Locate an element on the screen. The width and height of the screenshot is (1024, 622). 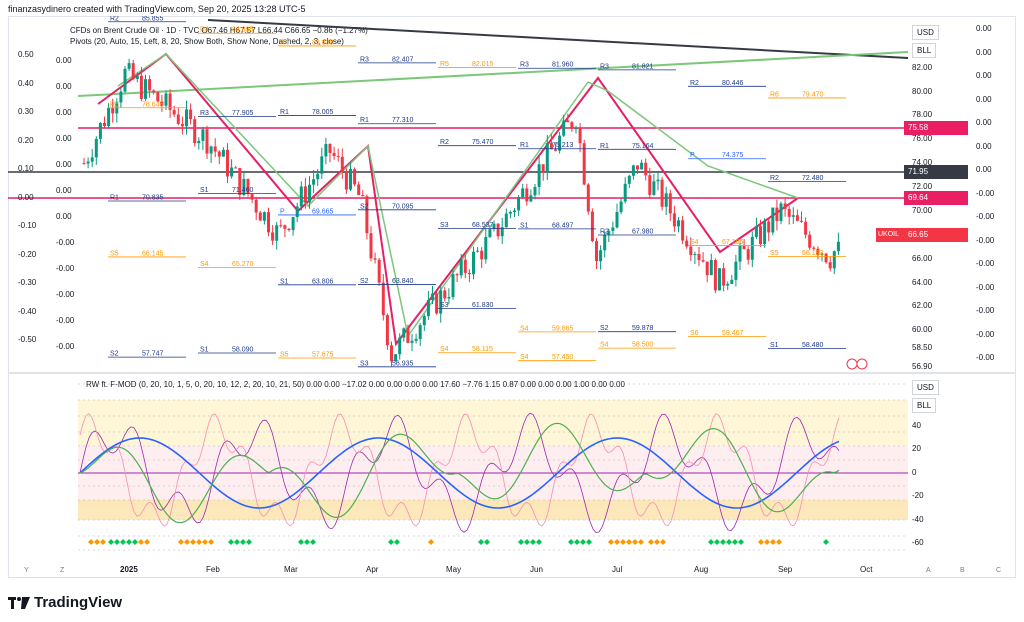
left-axis-label: 0.30 is located at coordinates (26, 111).